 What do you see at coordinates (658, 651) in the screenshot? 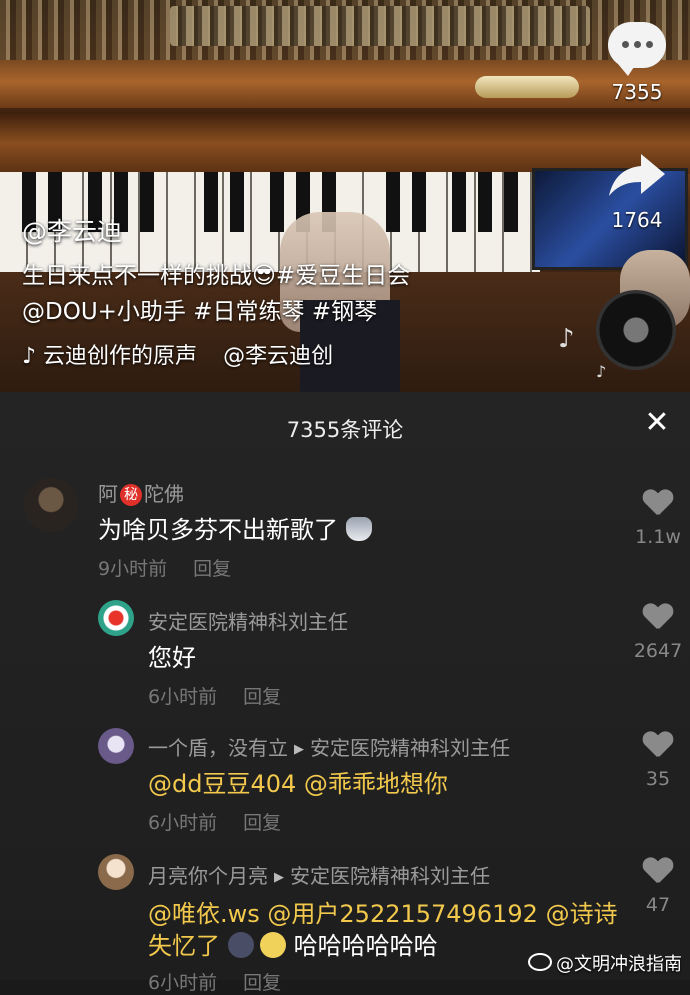
I see `like-count: 2647` at bounding box center [658, 651].